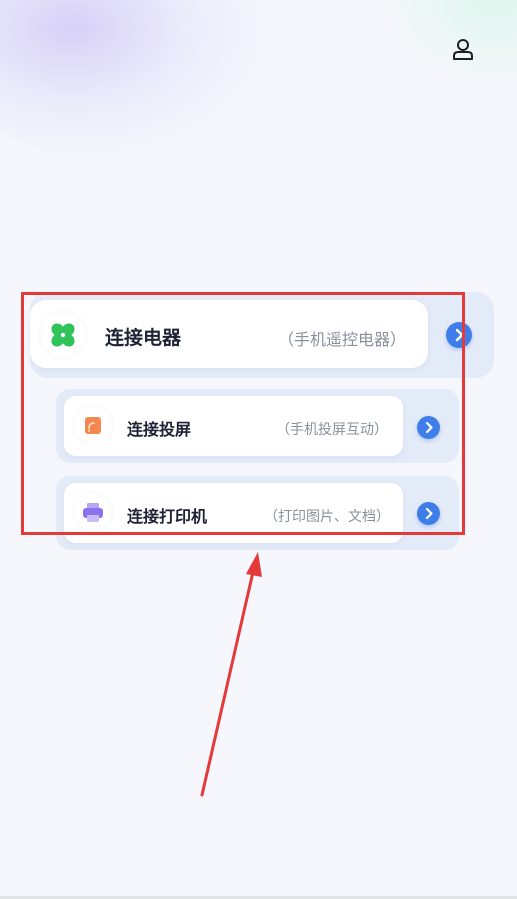  Describe the element at coordinates (463, 49) in the screenshot. I see `user-icon` at that location.